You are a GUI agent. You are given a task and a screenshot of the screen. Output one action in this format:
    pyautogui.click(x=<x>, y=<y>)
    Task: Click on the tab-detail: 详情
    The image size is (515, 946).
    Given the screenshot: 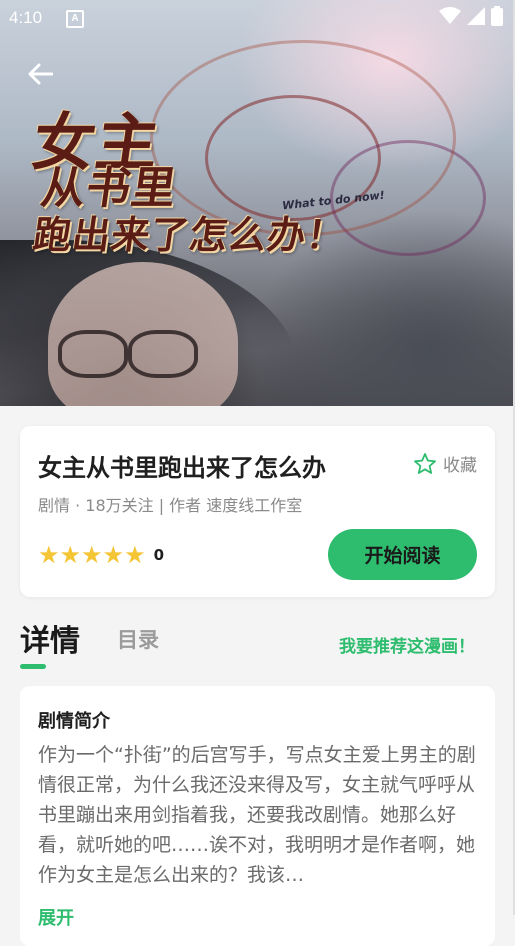 What is the action you would take?
    pyautogui.click(x=50, y=638)
    